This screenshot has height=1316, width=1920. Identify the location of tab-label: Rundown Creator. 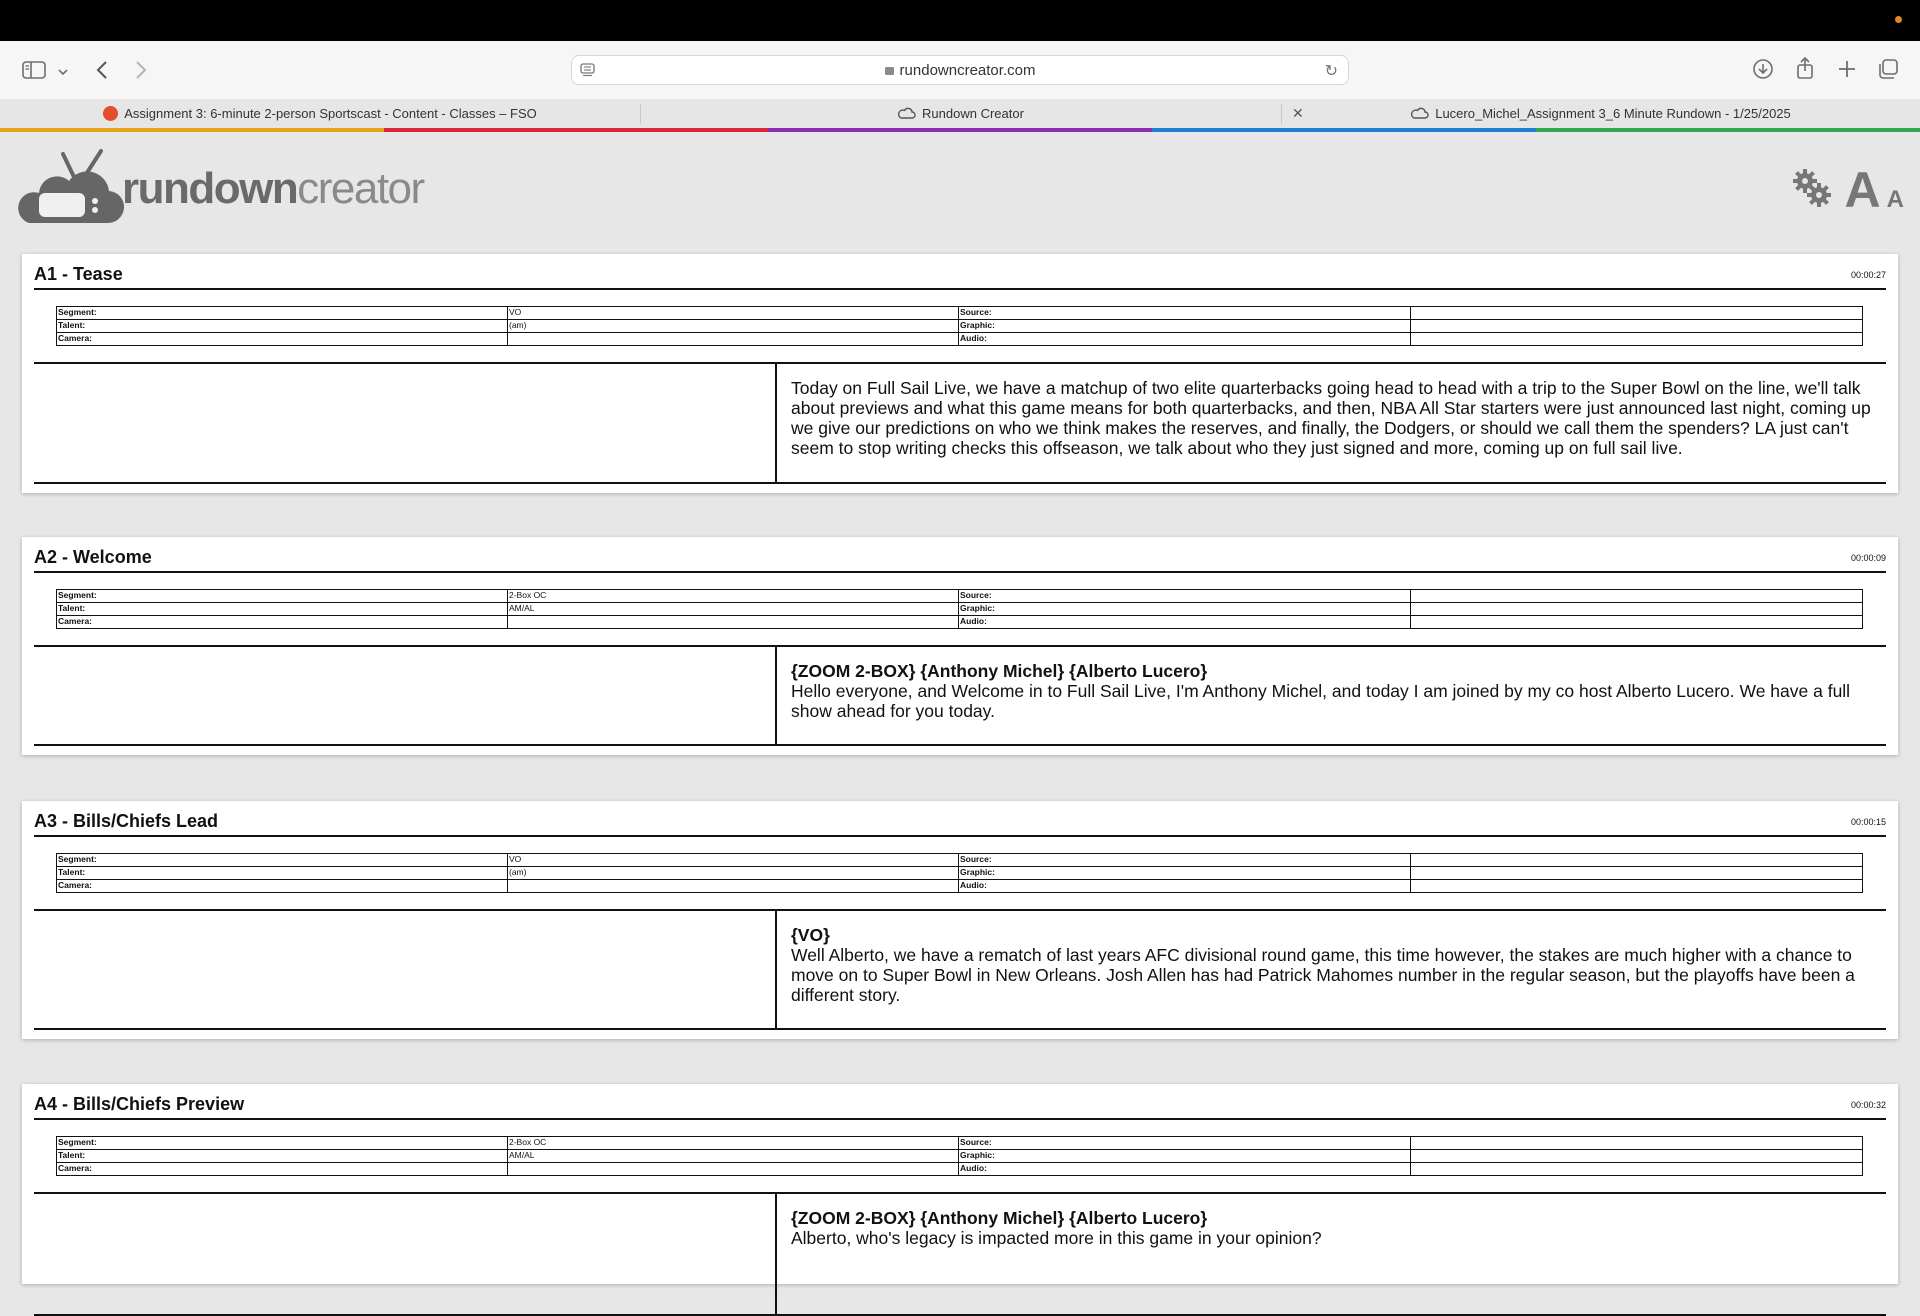
(973, 113).